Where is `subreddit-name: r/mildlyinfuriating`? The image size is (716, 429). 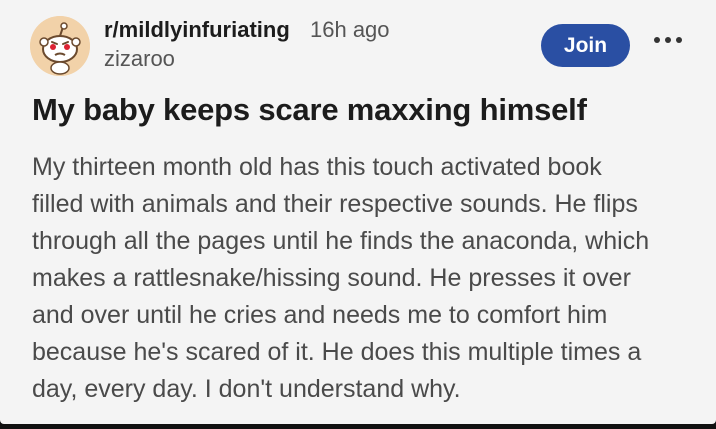 subreddit-name: r/mildlyinfuriating is located at coordinates (197, 30).